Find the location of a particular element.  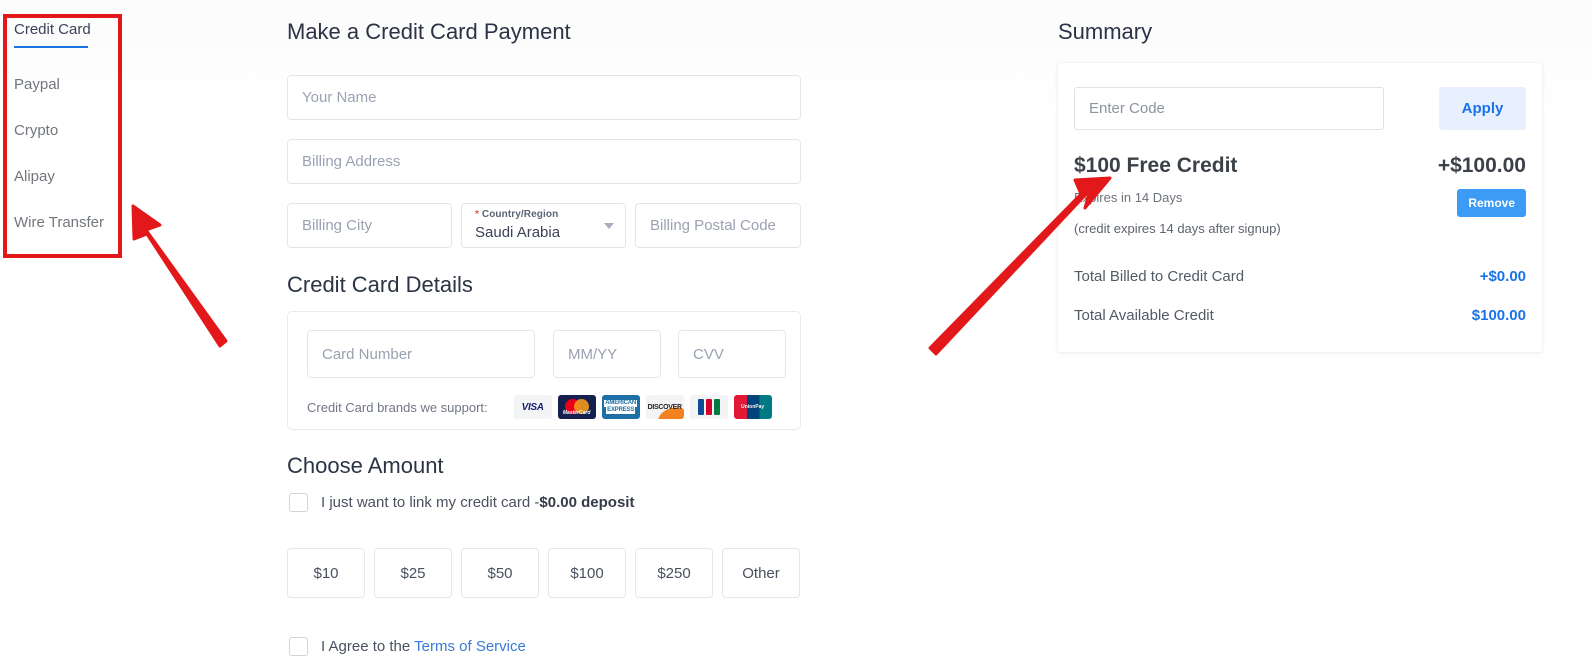

annotation-highlight-box is located at coordinates (62, 136).